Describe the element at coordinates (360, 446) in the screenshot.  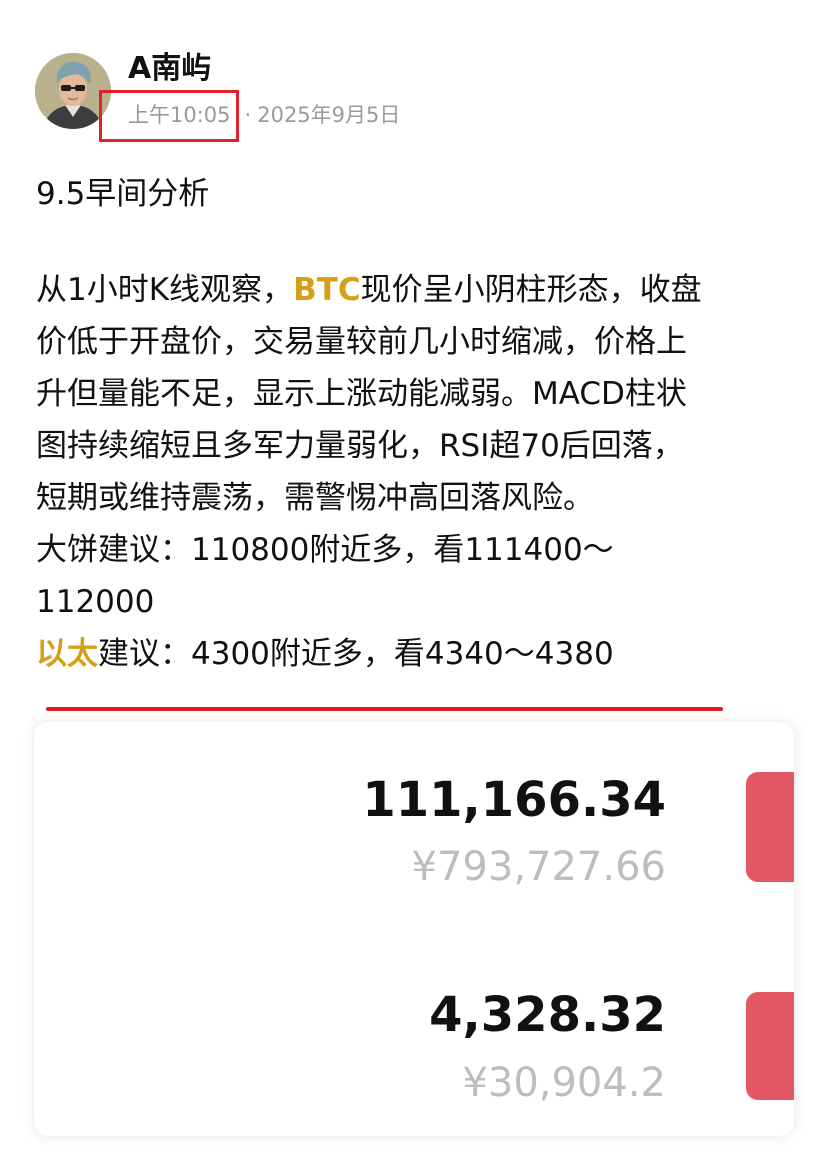
I see `post-line: 图持续缩短且多军力量弱化，RSI超70后回落，` at that location.